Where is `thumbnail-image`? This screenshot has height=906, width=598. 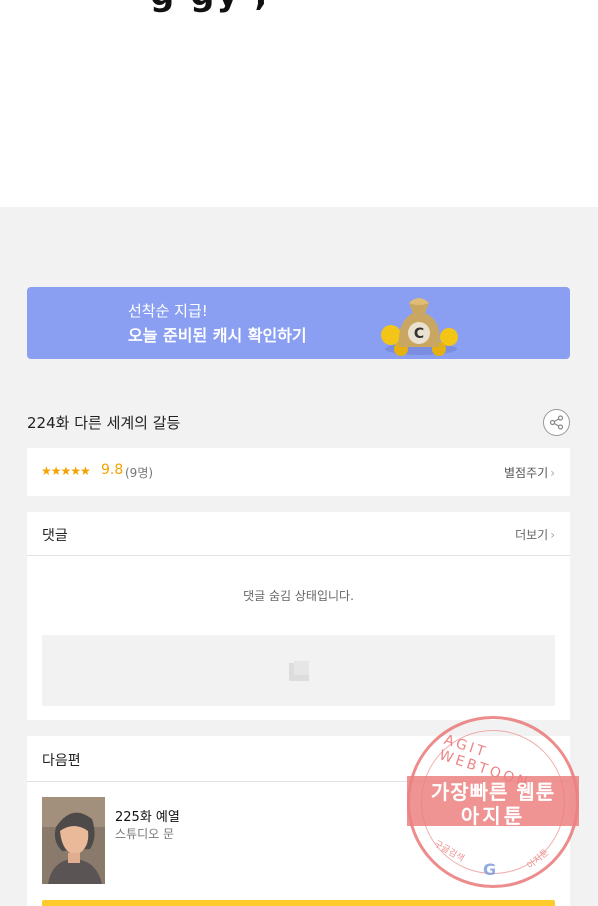 thumbnail-image is located at coordinates (73, 840).